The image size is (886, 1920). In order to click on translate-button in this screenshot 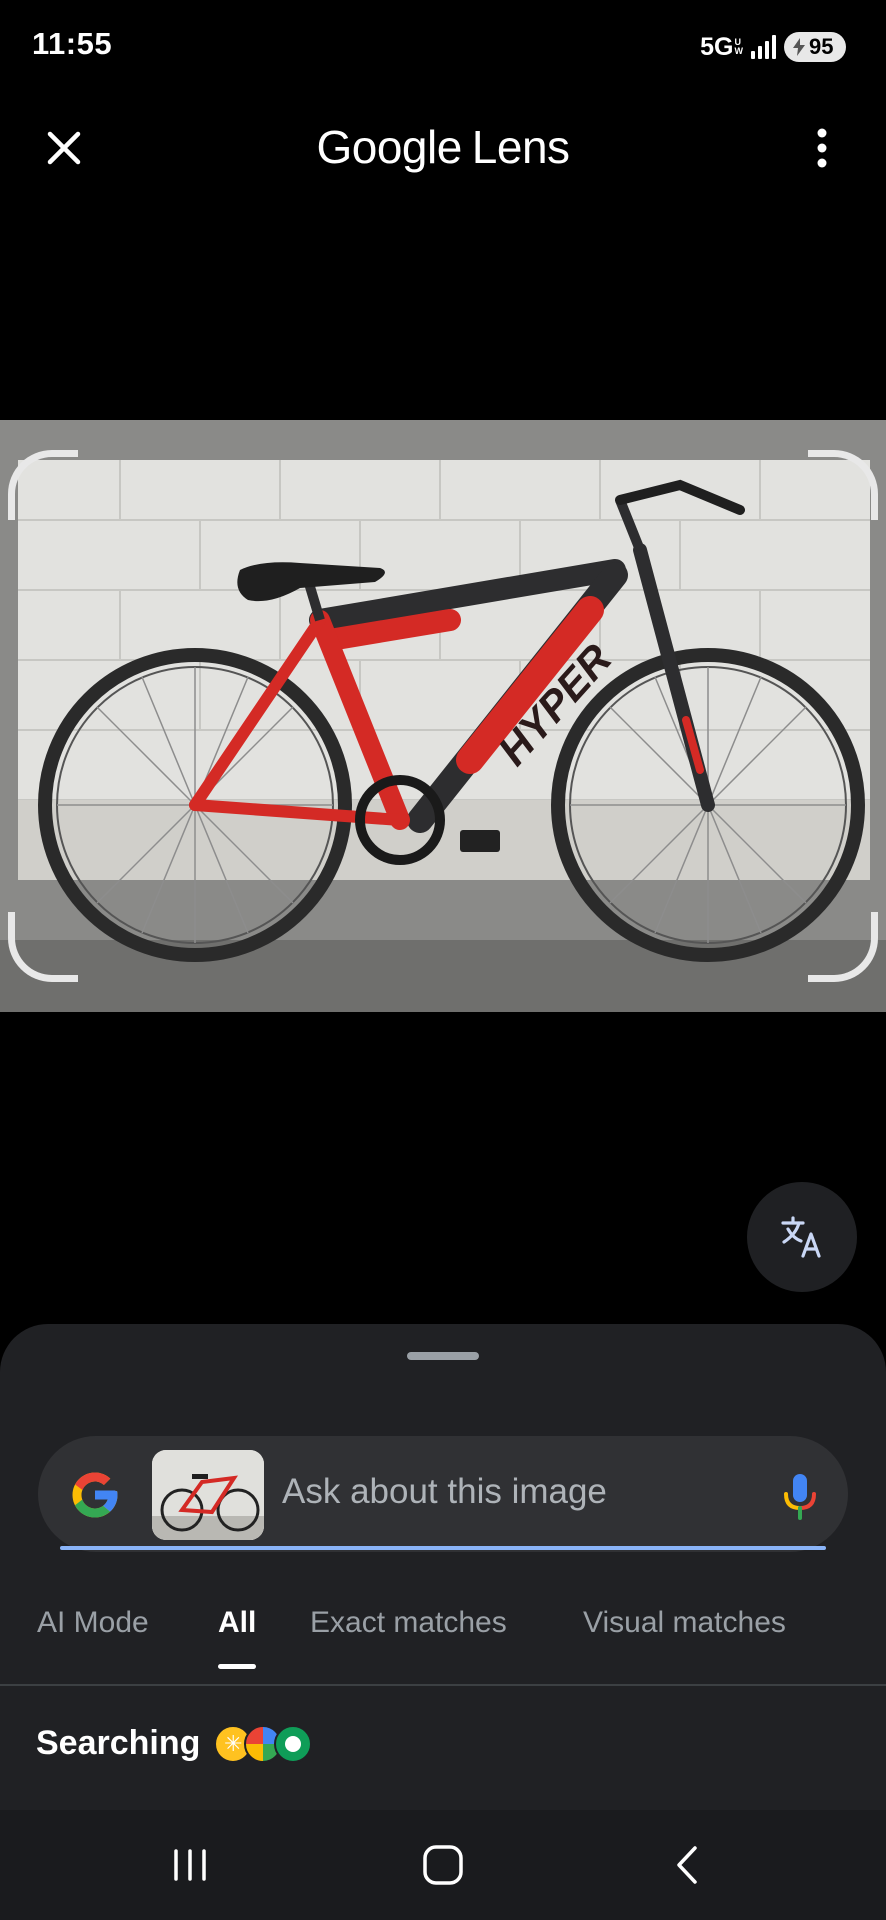, I will do `click(802, 1237)`.